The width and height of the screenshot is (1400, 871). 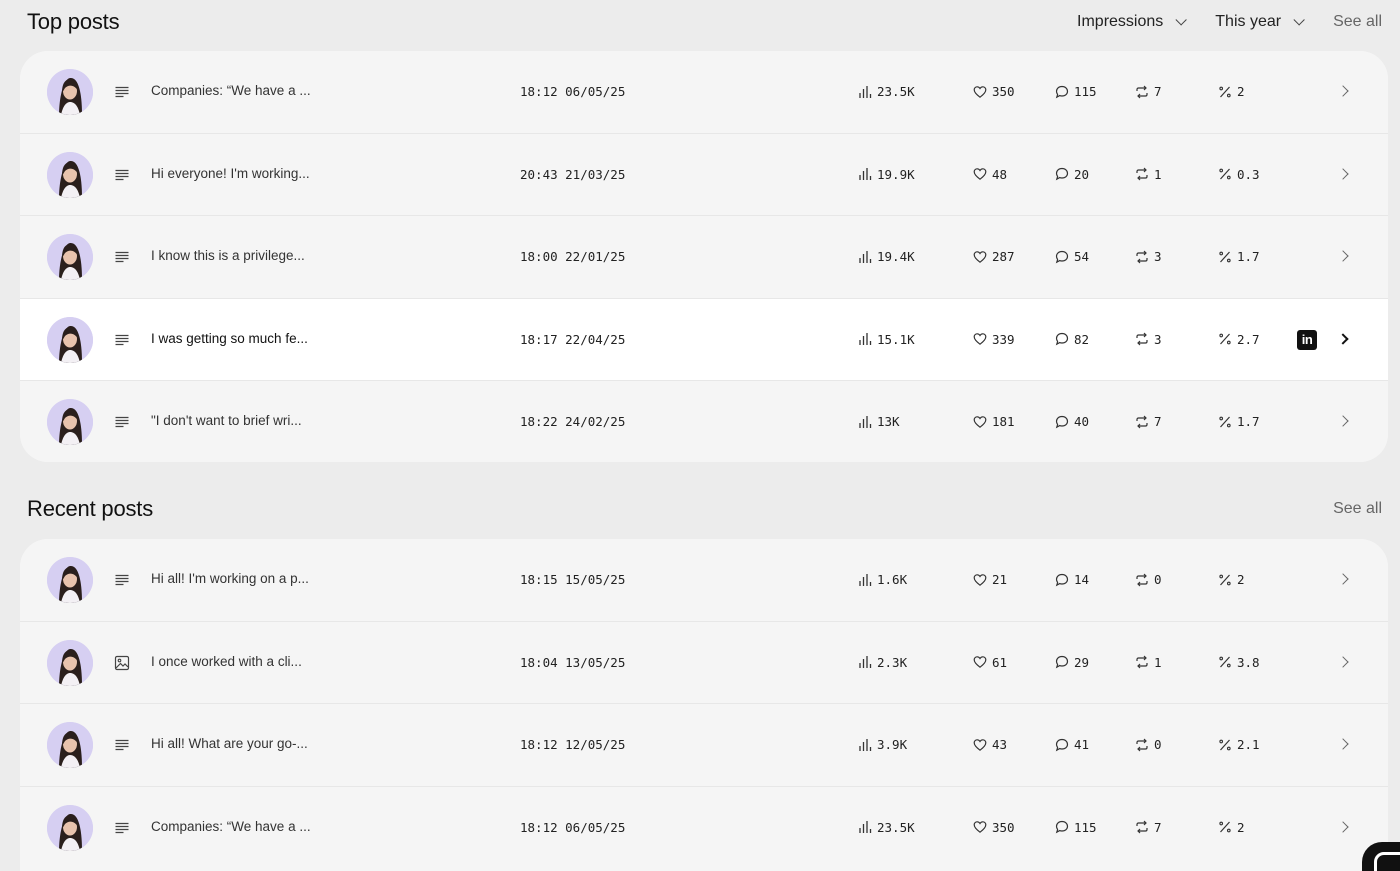 What do you see at coordinates (882, 744) in the screenshot?
I see `impressions-metric: 3.9K` at bounding box center [882, 744].